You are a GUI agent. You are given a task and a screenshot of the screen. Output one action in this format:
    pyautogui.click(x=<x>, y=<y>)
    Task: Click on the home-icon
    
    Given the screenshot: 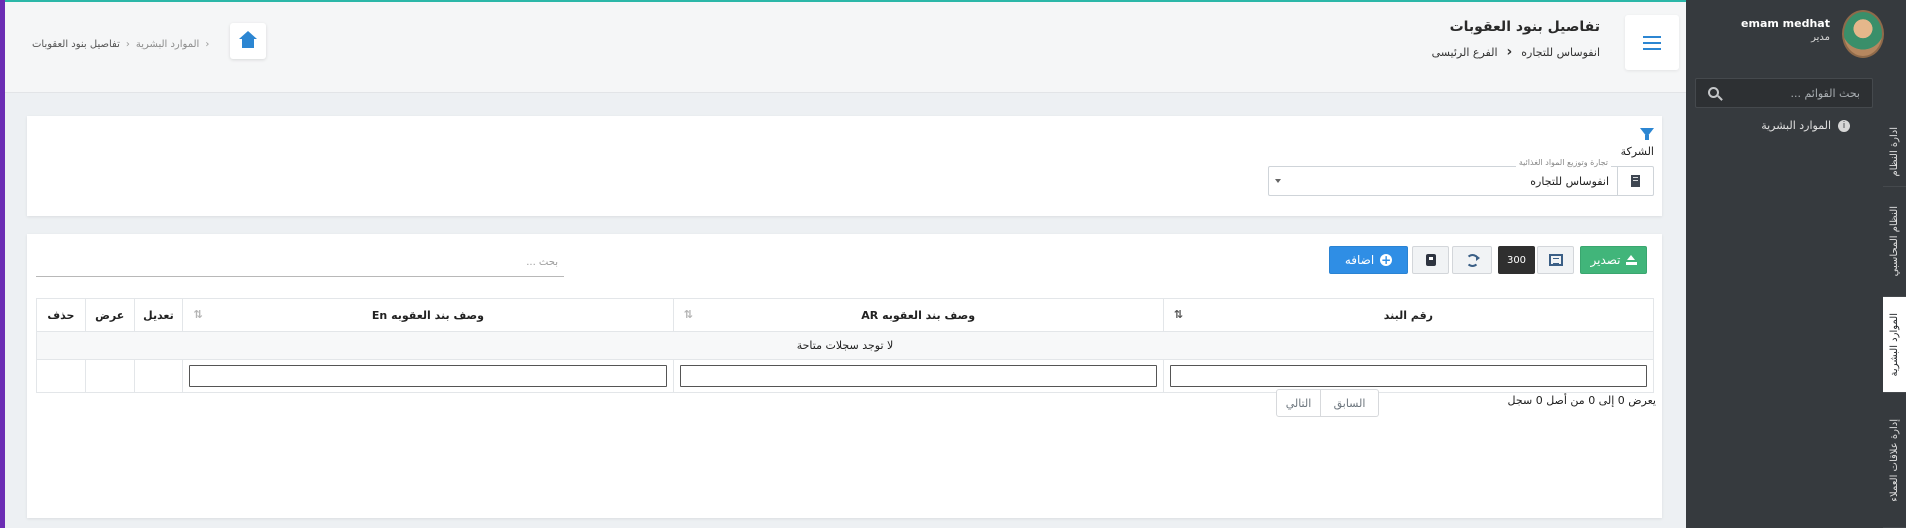 What is the action you would take?
    pyautogui.click(x=248, y=40)
    